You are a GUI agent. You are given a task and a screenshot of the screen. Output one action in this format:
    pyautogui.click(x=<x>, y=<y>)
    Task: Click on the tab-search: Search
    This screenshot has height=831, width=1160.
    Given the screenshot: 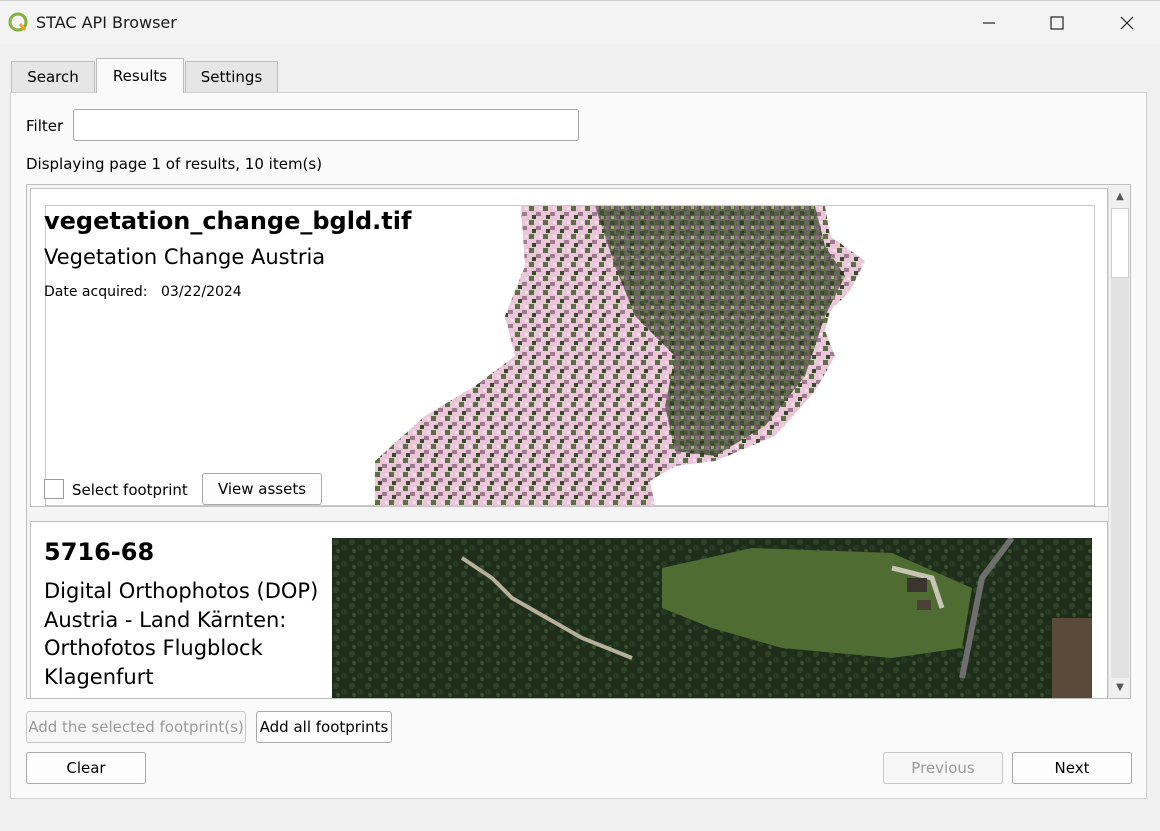 What is the action you would take?
    pyautogui.click(x=53, y=77)
    